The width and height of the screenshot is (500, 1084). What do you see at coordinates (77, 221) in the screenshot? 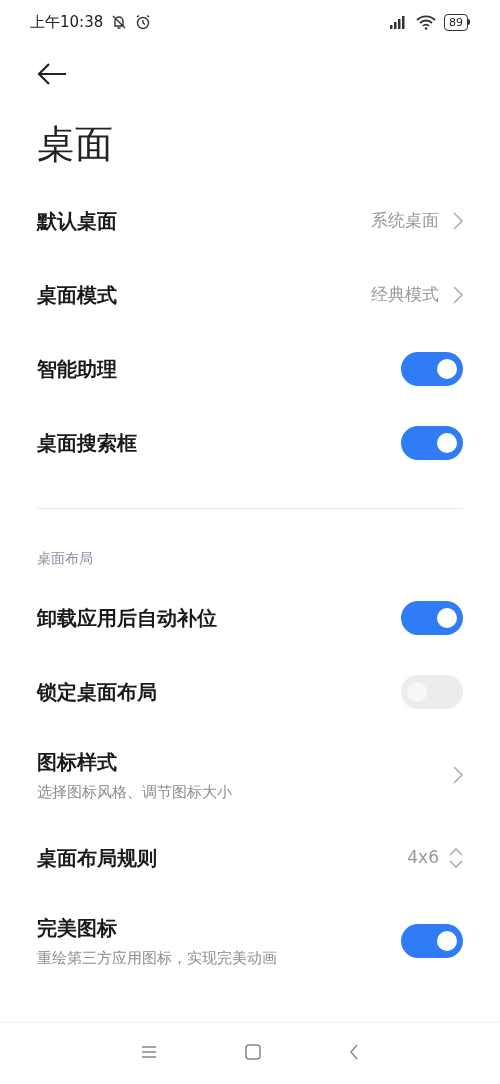
I see `setting-label: 默认桌面` at bounding box center [77, 221].